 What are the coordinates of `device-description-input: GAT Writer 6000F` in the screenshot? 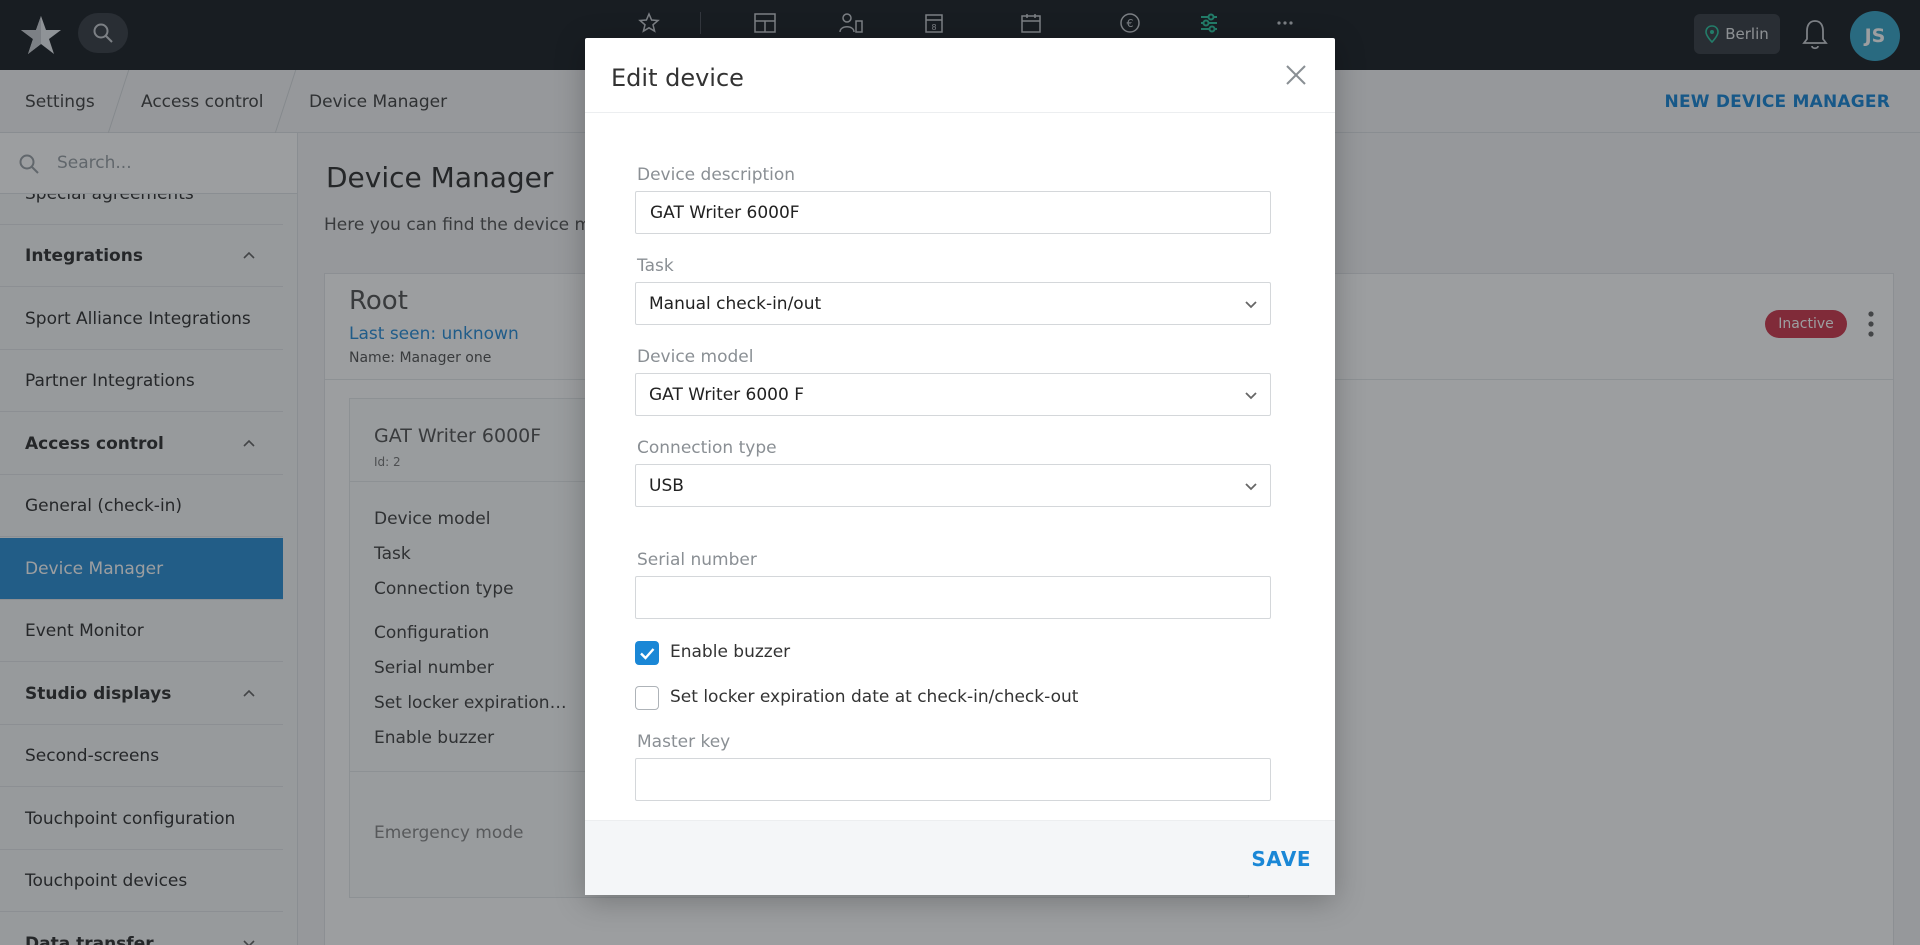 It's located at (953, 212).